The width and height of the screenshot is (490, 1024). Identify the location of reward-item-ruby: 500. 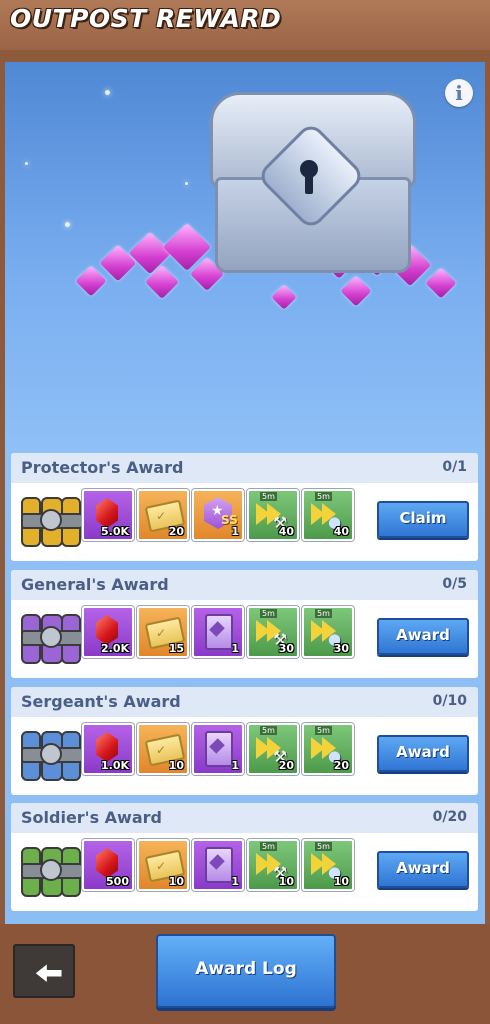
(108, 865).